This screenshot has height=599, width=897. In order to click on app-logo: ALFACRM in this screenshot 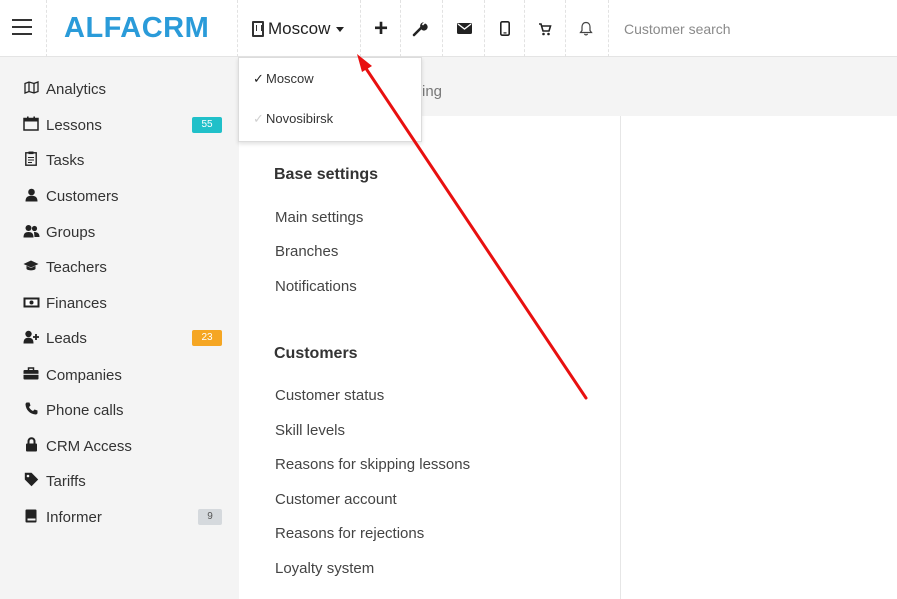, I will do `click(136, 28)`.